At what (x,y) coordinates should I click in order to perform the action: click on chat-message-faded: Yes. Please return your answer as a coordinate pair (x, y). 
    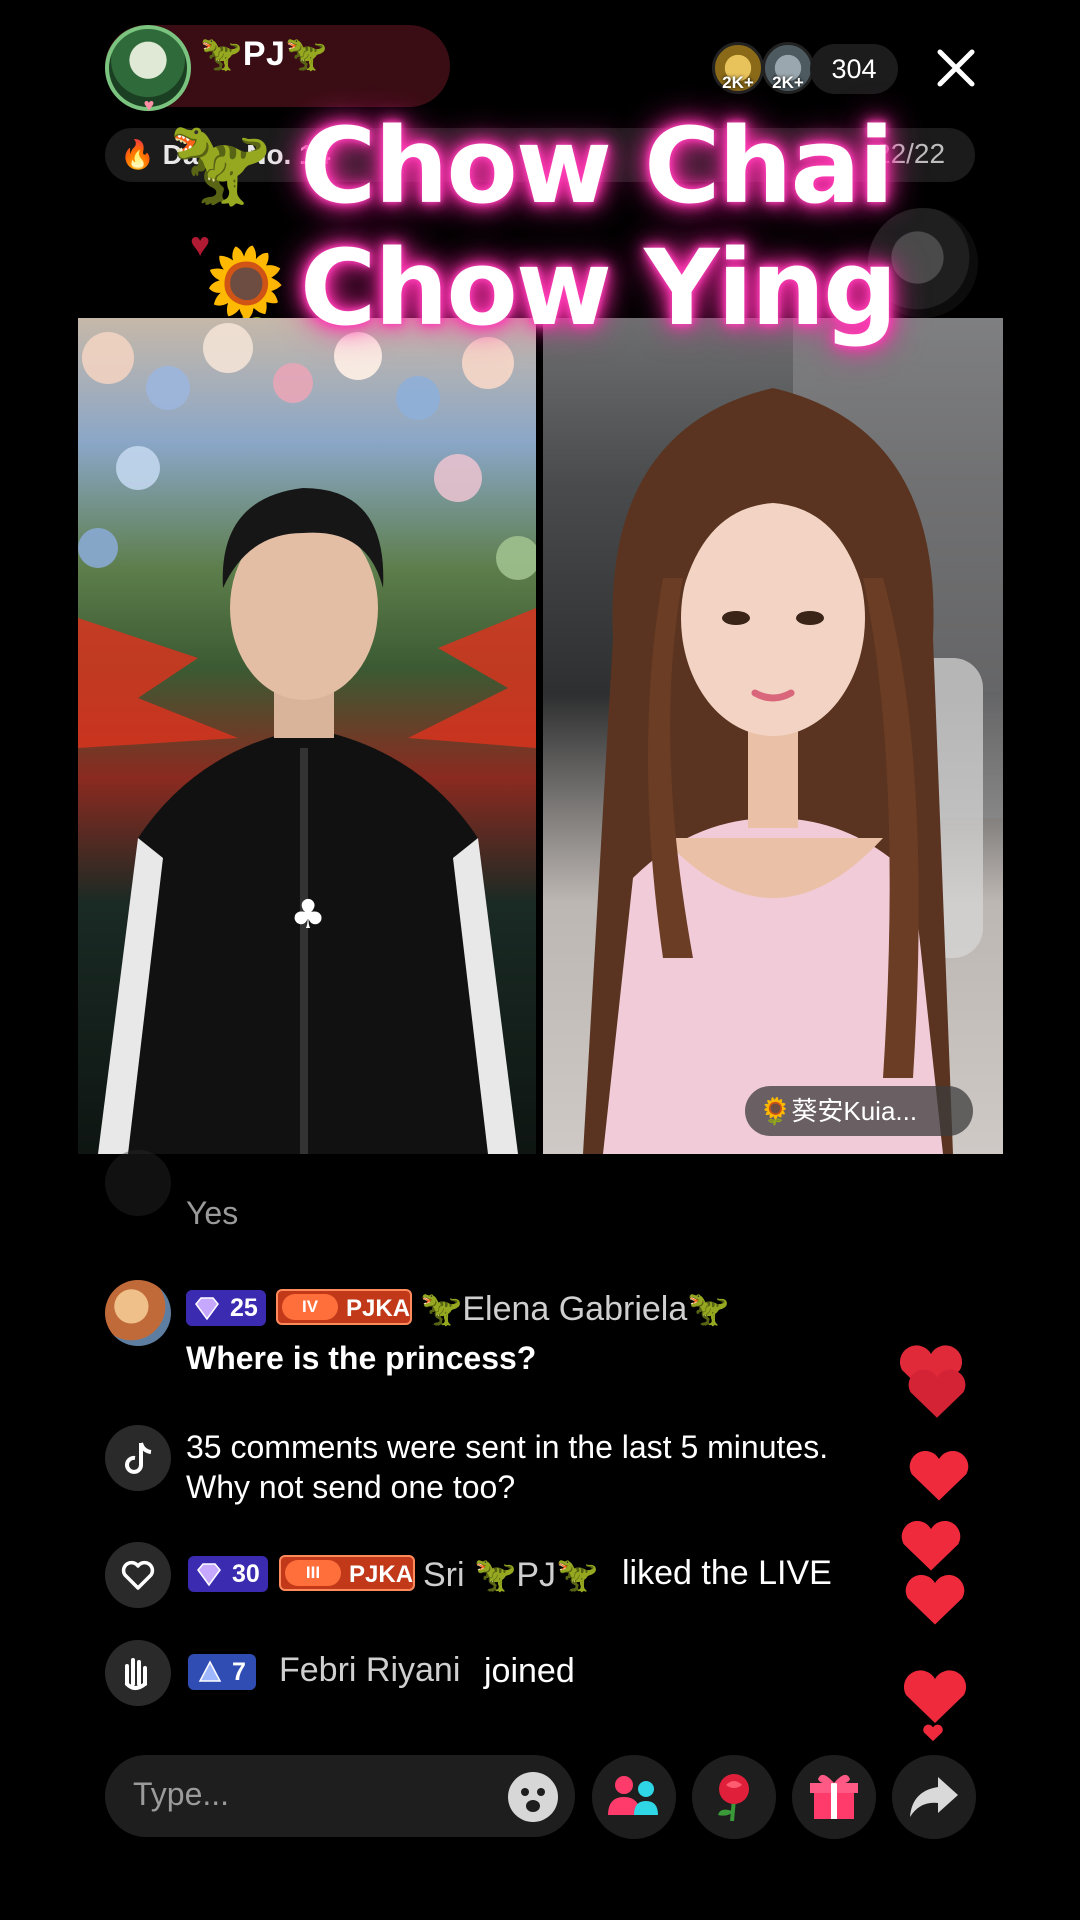
    Looking at the image, I should click on (212, 1213).